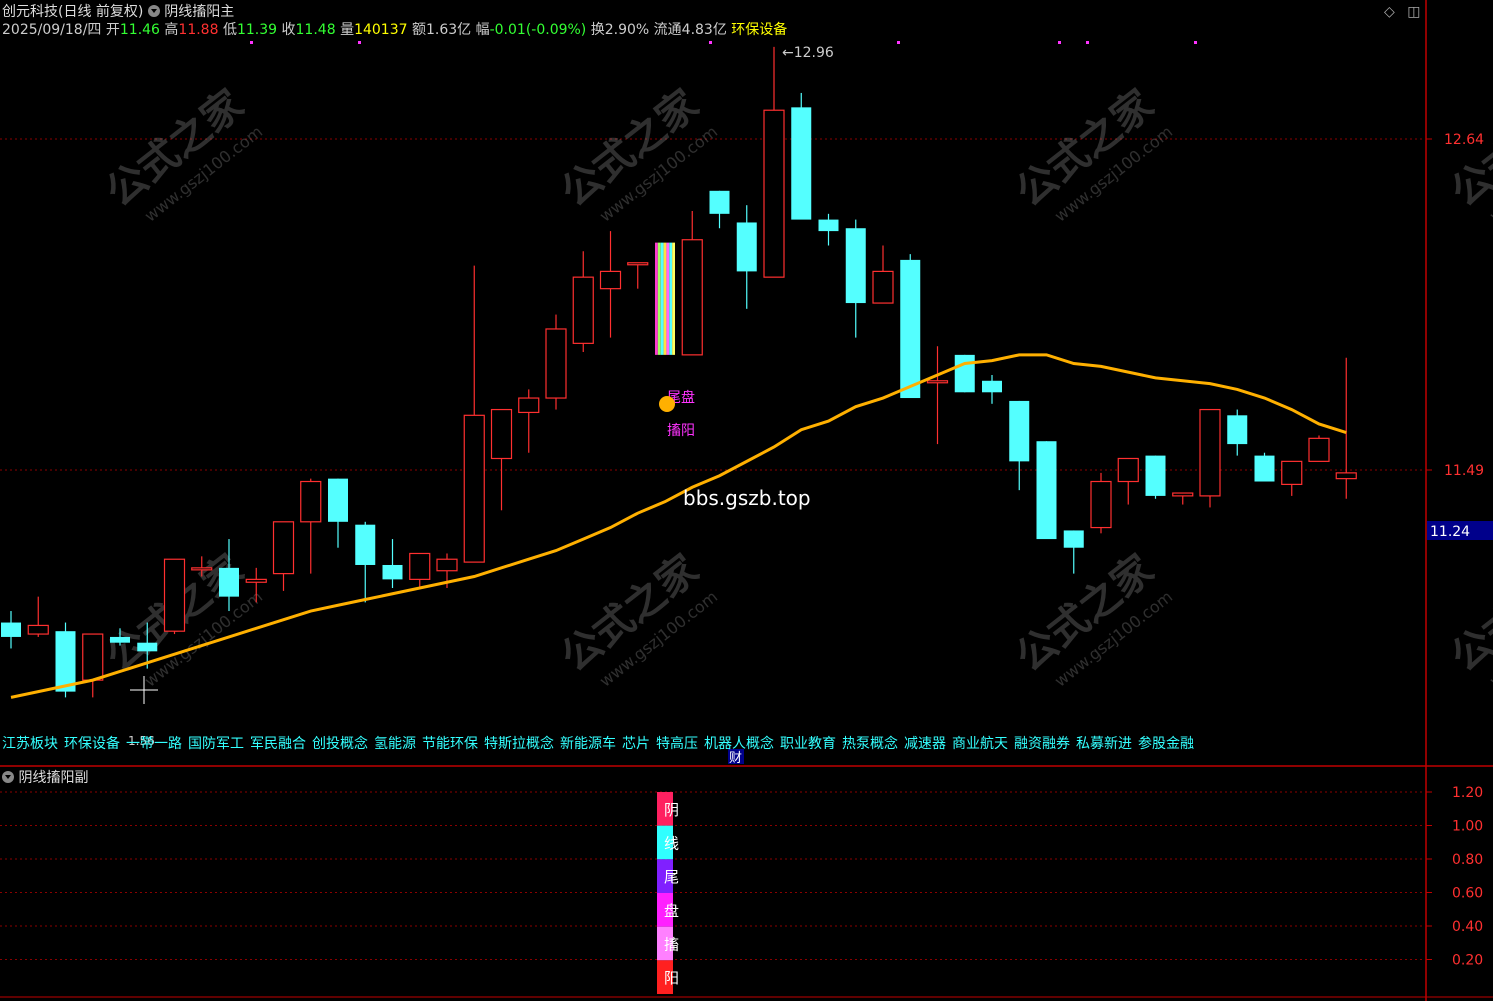  What do you see at coordinates (92, 744) in the screenshot?
I see `concept-item: 环保设备` at bounding box center [92, 744].